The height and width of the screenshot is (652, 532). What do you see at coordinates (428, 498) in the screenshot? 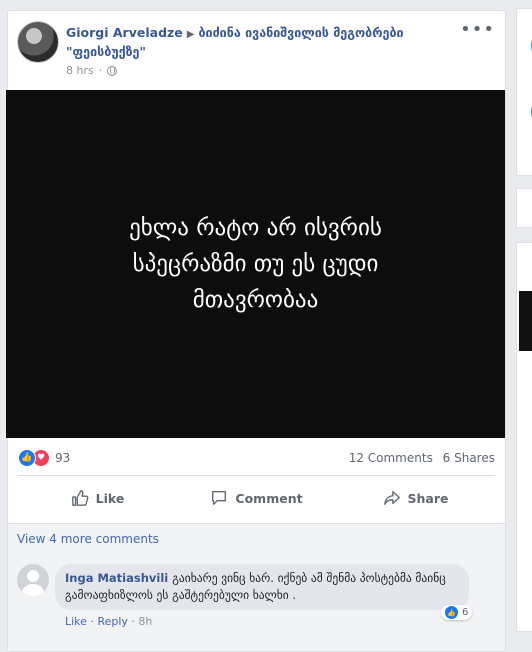
I see `share-button-label: Share` at bounding box center [428, 498].